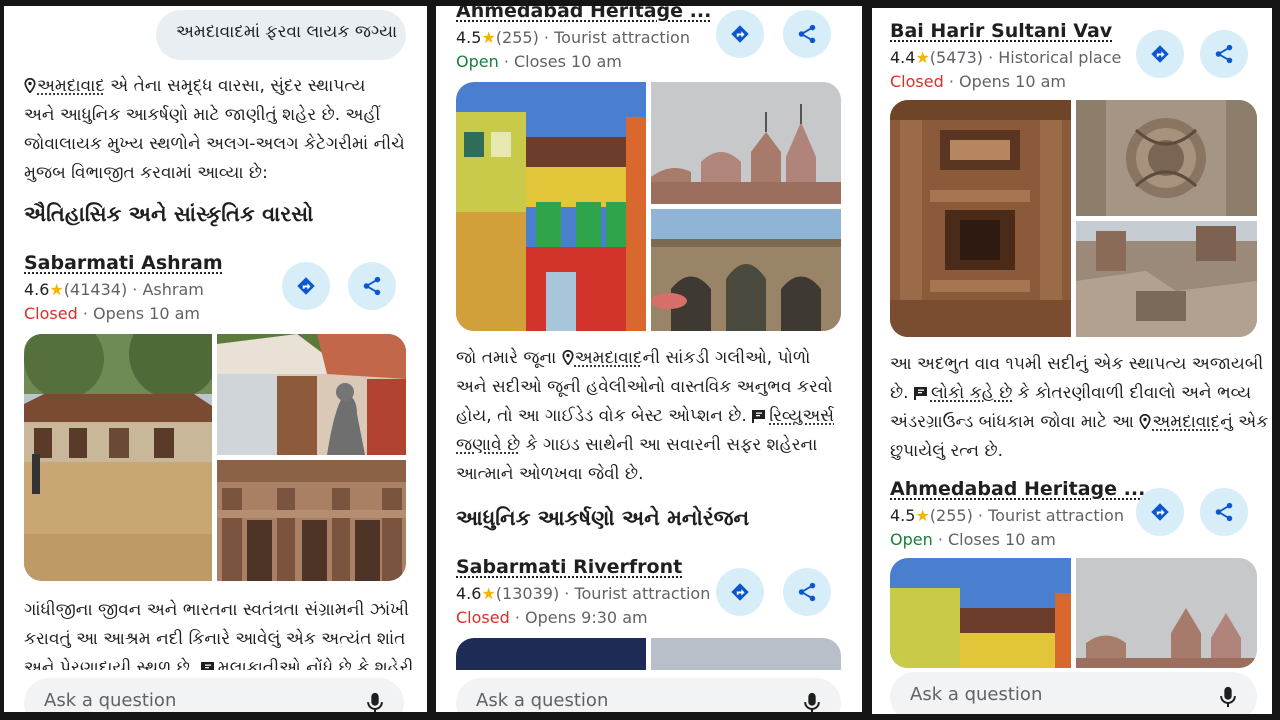 This screenshot has height=720, width=1280. Describe the element at coordinates (37, 289) in the screenshot. I see `rating-value: 4.6` at that location.